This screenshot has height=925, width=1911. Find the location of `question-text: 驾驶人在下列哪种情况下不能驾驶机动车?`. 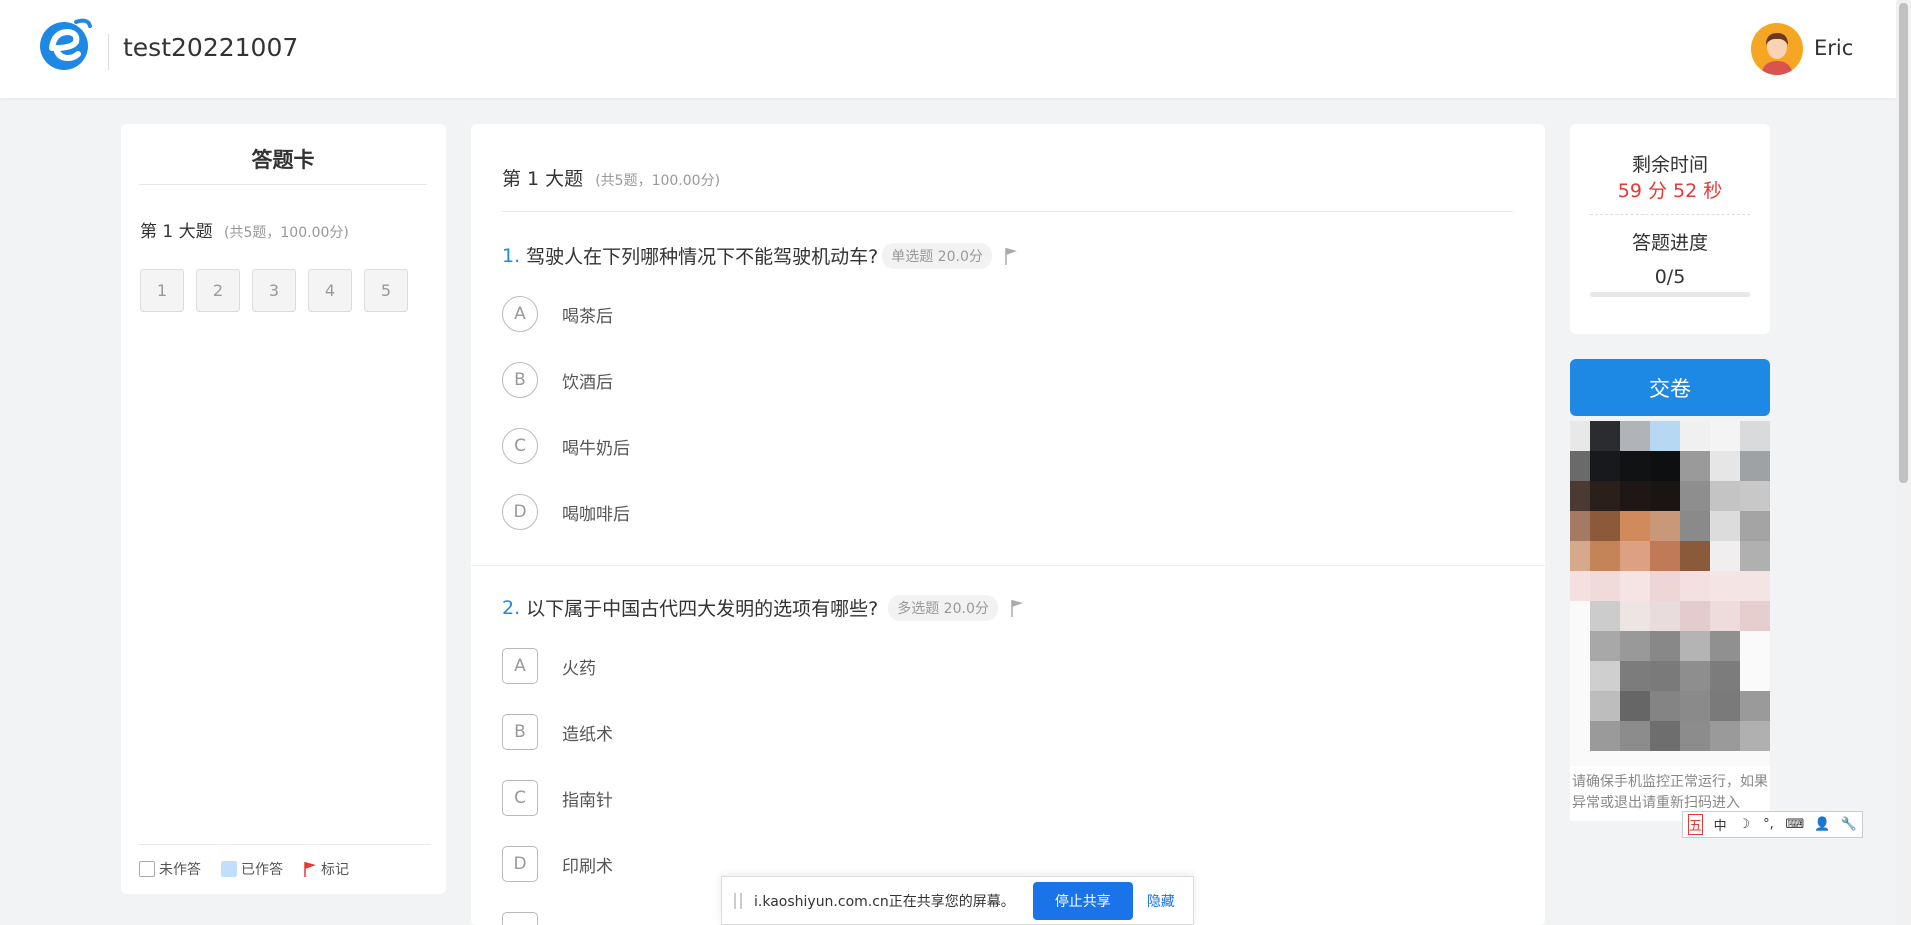

question-text: 驾驶人在下列哪种情况下不能驾驶机动车? is located at coordinates (702, 257).